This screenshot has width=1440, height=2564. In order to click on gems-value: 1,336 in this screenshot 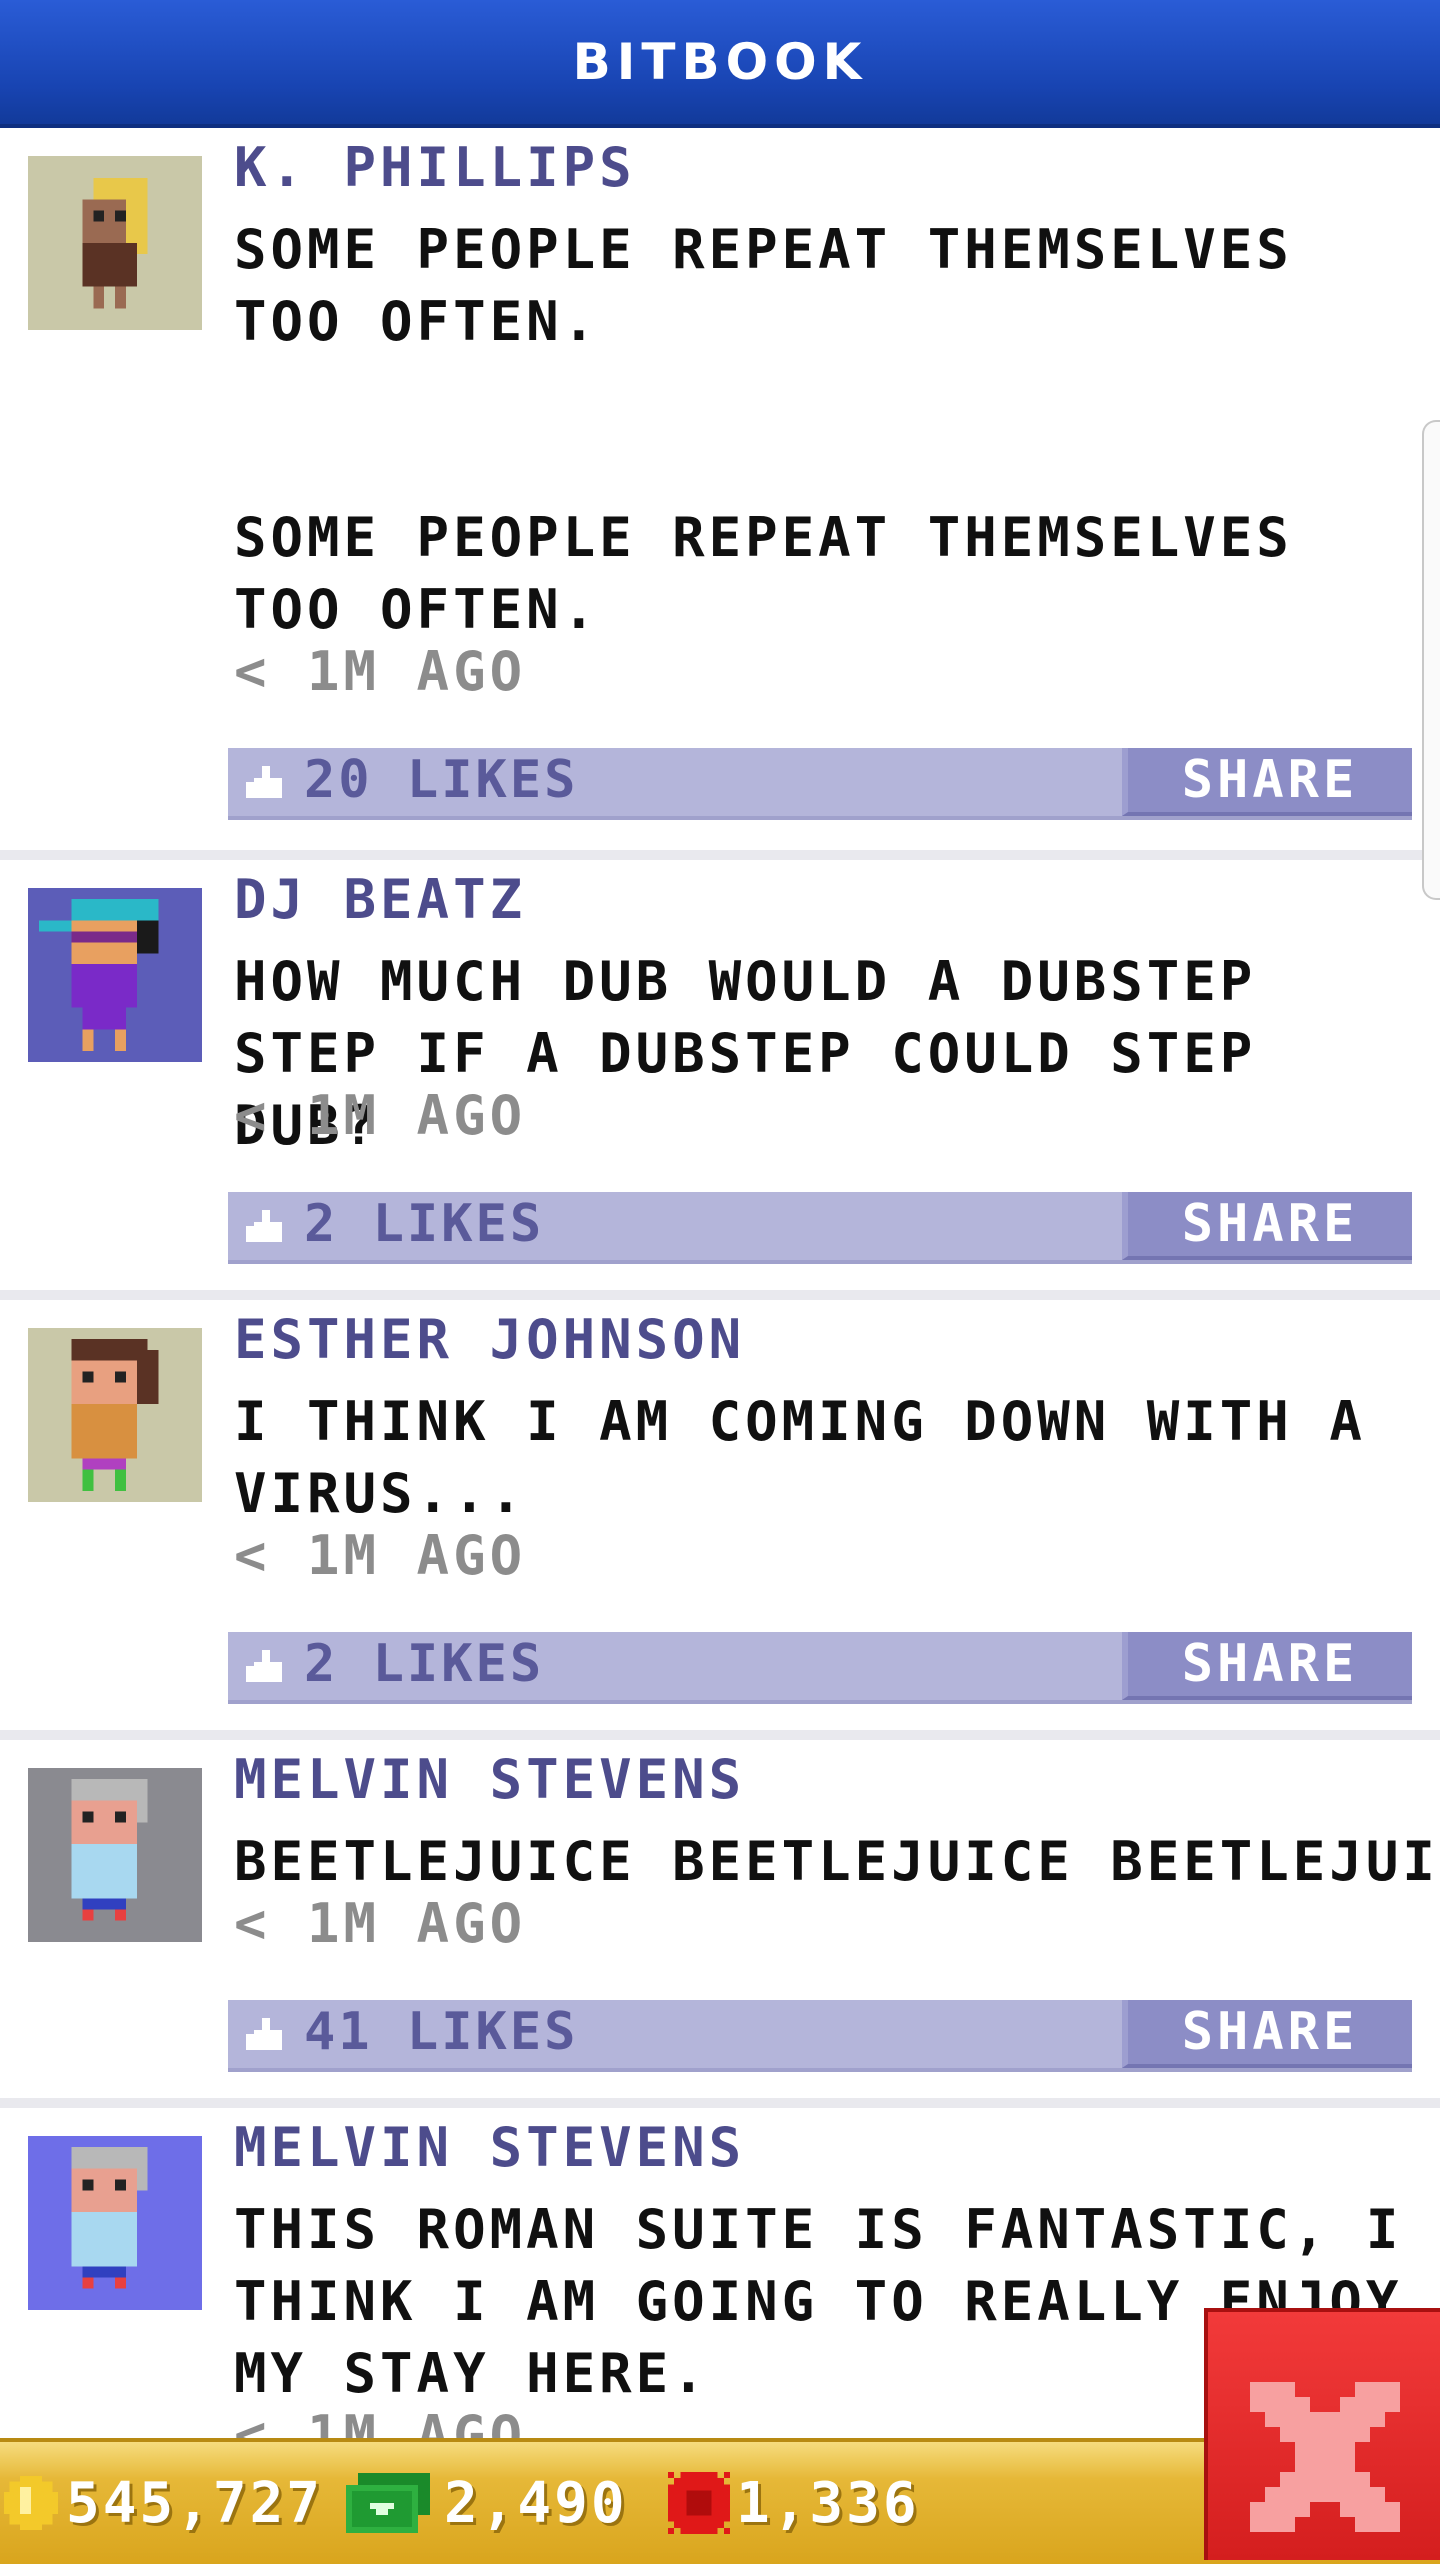, I will do `click(828, 2503)`.